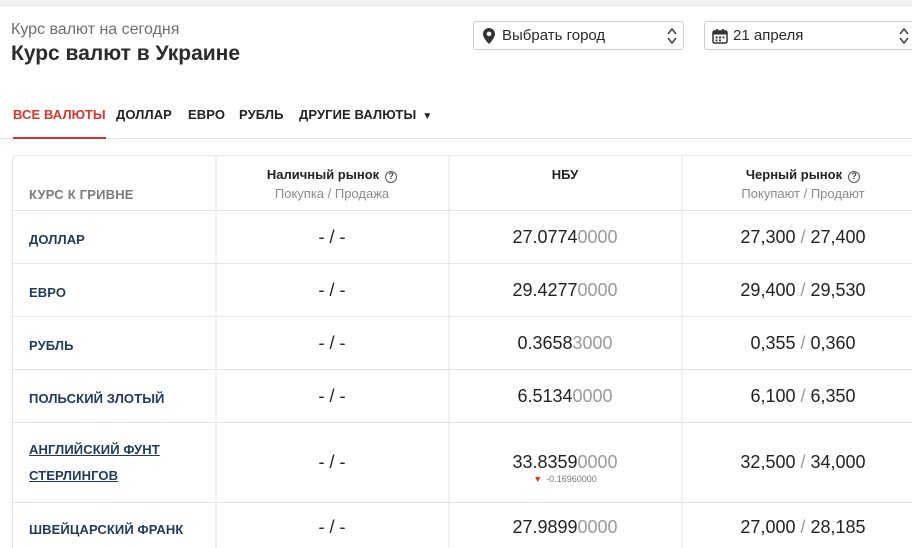 Image resolution: width=912 pixels, height=548 pixels. Describe the element at coordinates (332, 183) in the screenshot. I see `cash-market-header: Наличный рынок? Покупка / Продажа` at that location.